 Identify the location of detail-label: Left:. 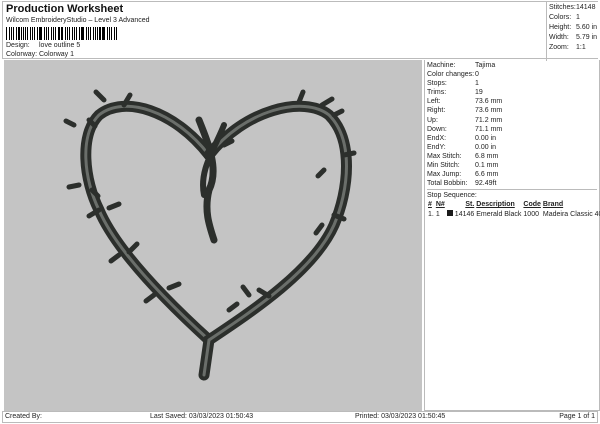
(434, 102).